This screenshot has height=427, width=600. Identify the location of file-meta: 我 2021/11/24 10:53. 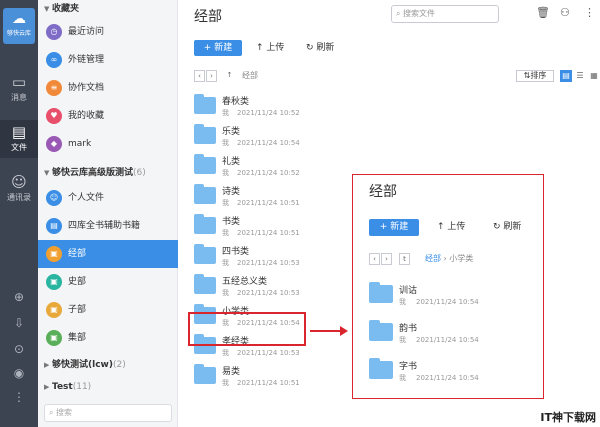
(261, 353).